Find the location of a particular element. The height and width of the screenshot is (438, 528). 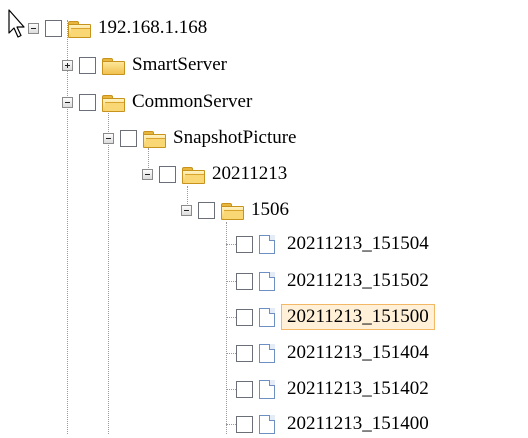

tree-node-1506: 1506 is located at coordinates (236, 210).